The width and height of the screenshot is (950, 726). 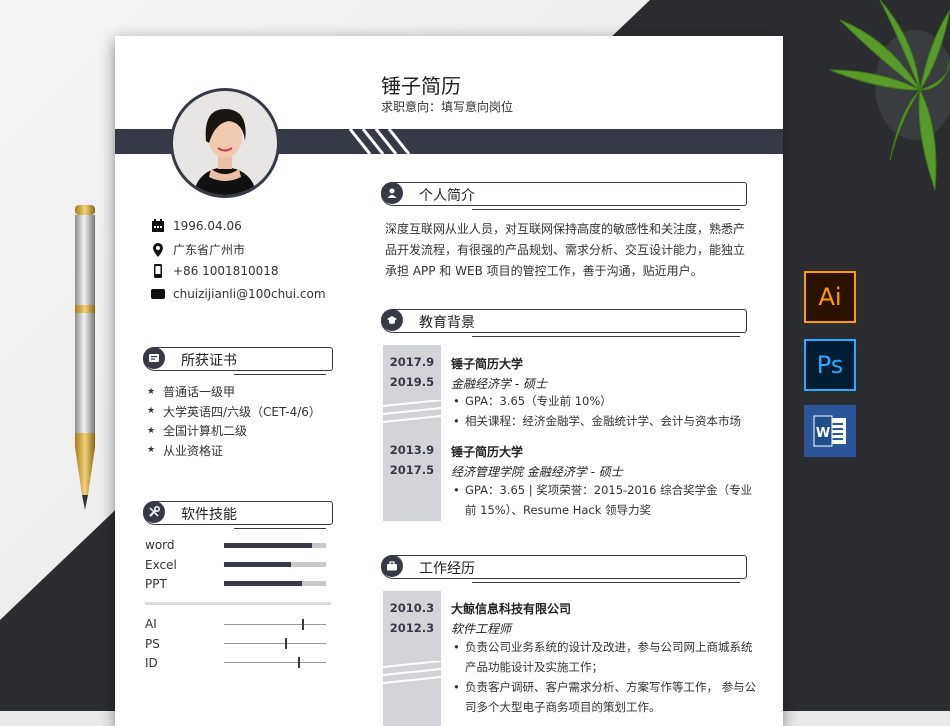 I want to click on section-education-title: 教育背景, so click(x=447, y=323).